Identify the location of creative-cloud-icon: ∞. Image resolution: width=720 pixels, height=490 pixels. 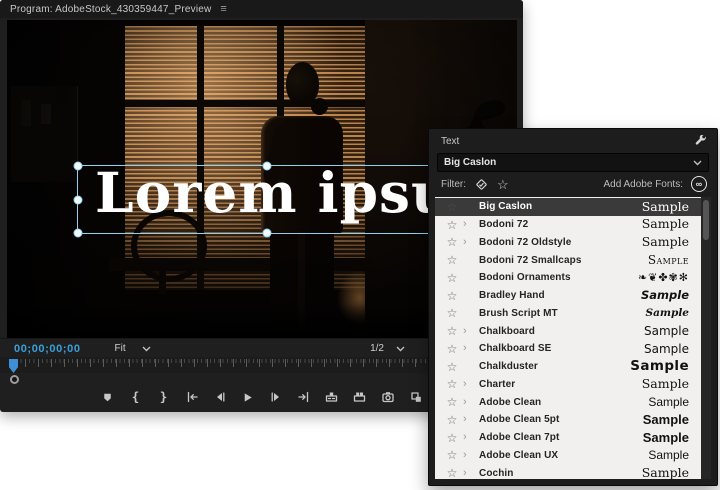
(699, 184).